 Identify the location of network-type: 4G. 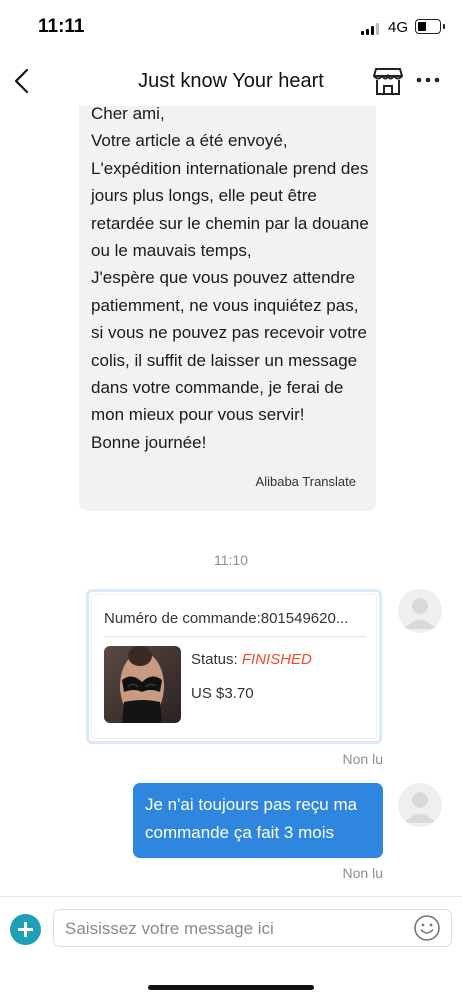
(398, 27).